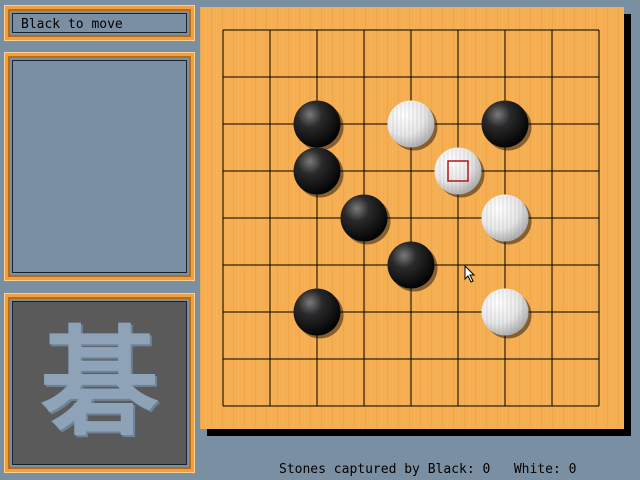 The height and width of the screenshot is (480, 640). What do you see at coordinates (486, 469) in the screenshot?
I see `captured-by-black-count: 0` at bounding box center [486, 469].